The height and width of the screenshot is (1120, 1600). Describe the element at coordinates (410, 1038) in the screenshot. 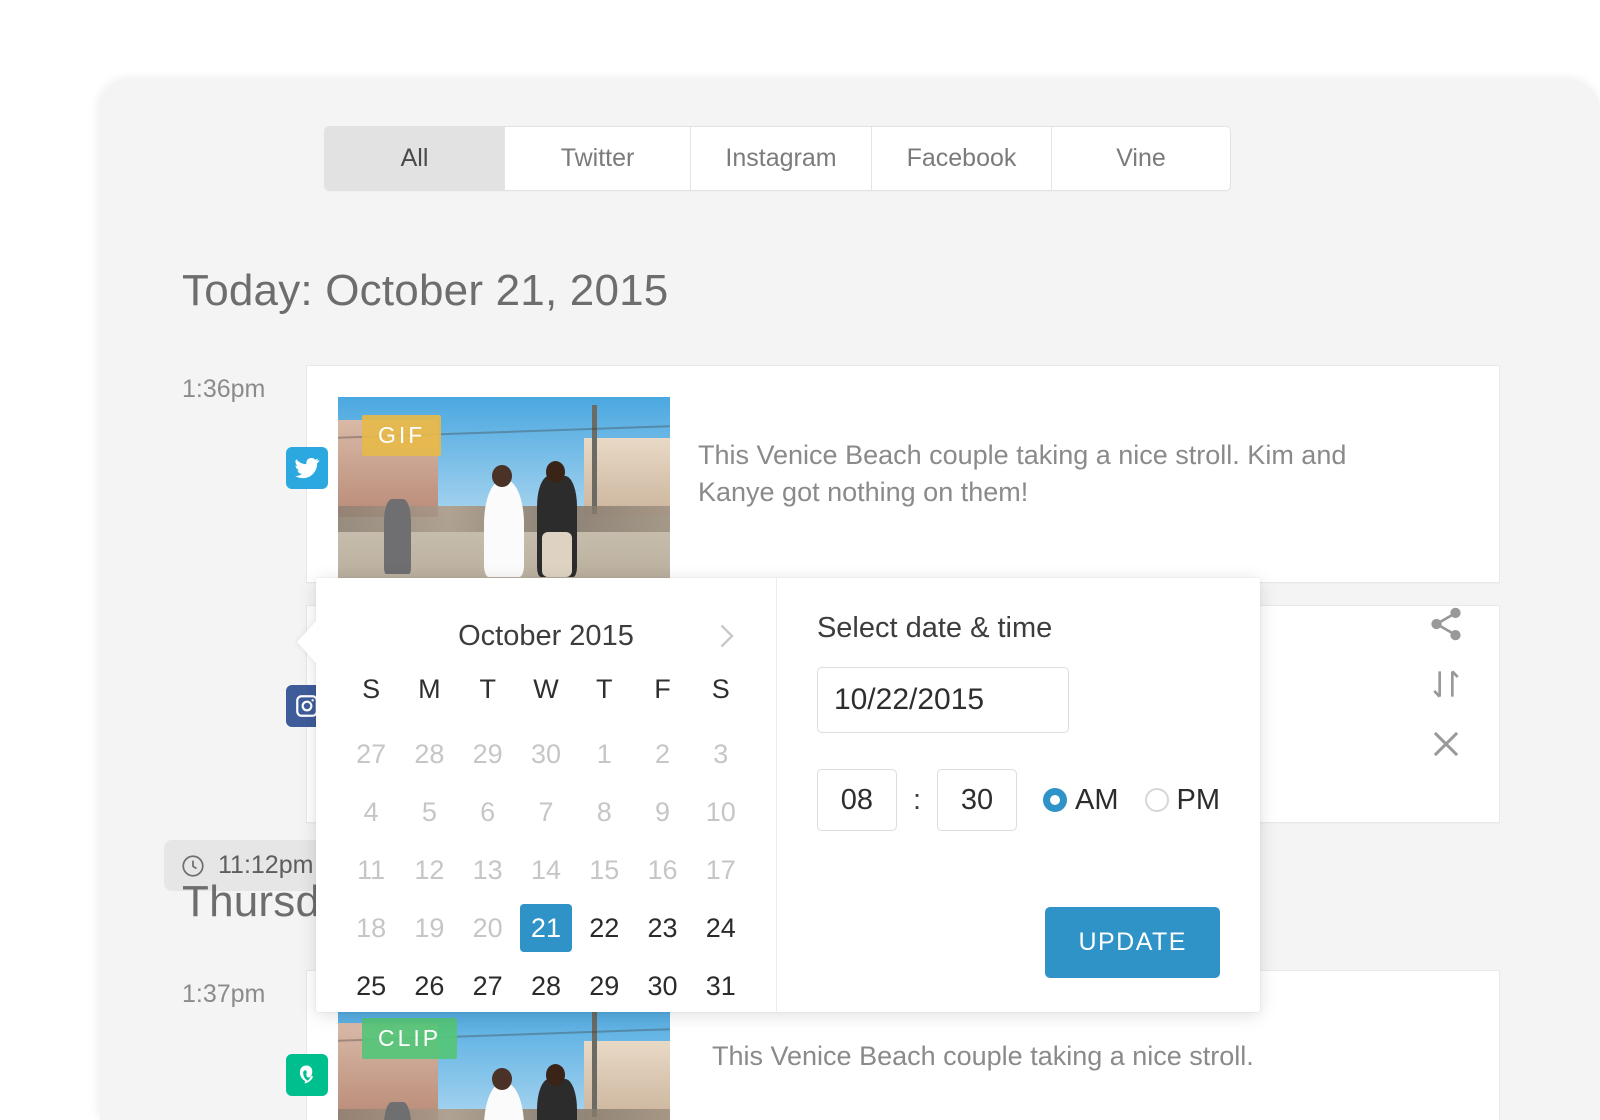

I see `media-type-badge: CLIP` at that location.